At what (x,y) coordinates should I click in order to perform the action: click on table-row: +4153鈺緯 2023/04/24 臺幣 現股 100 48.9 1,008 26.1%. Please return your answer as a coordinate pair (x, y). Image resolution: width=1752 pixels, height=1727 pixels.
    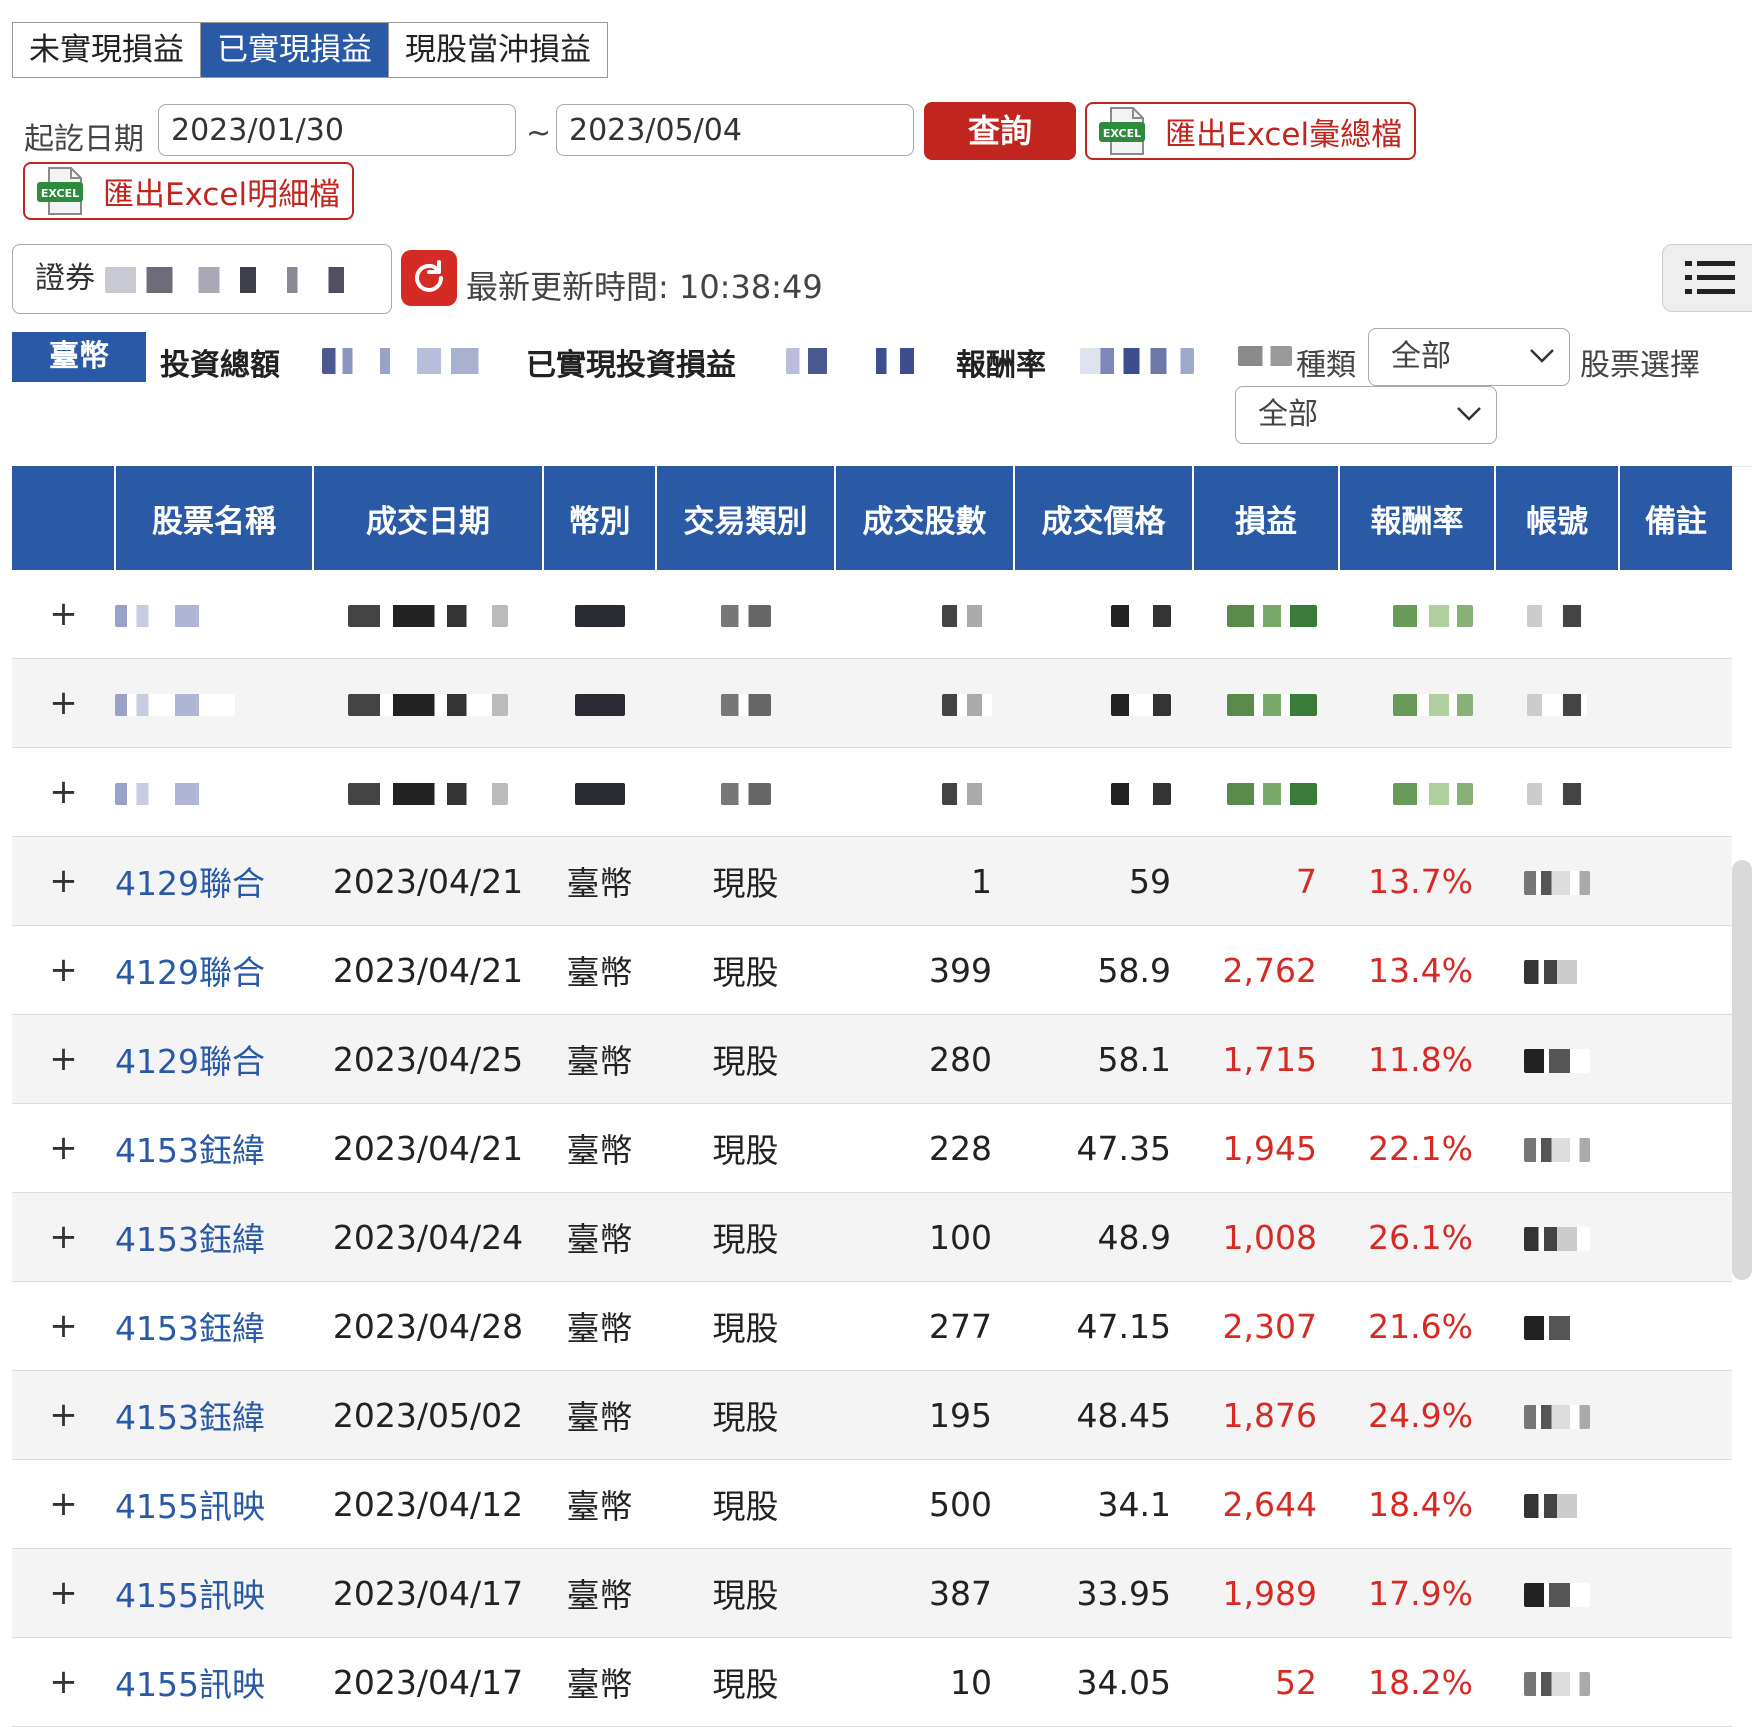
    Looking at the image, I should click on (872, 1237).